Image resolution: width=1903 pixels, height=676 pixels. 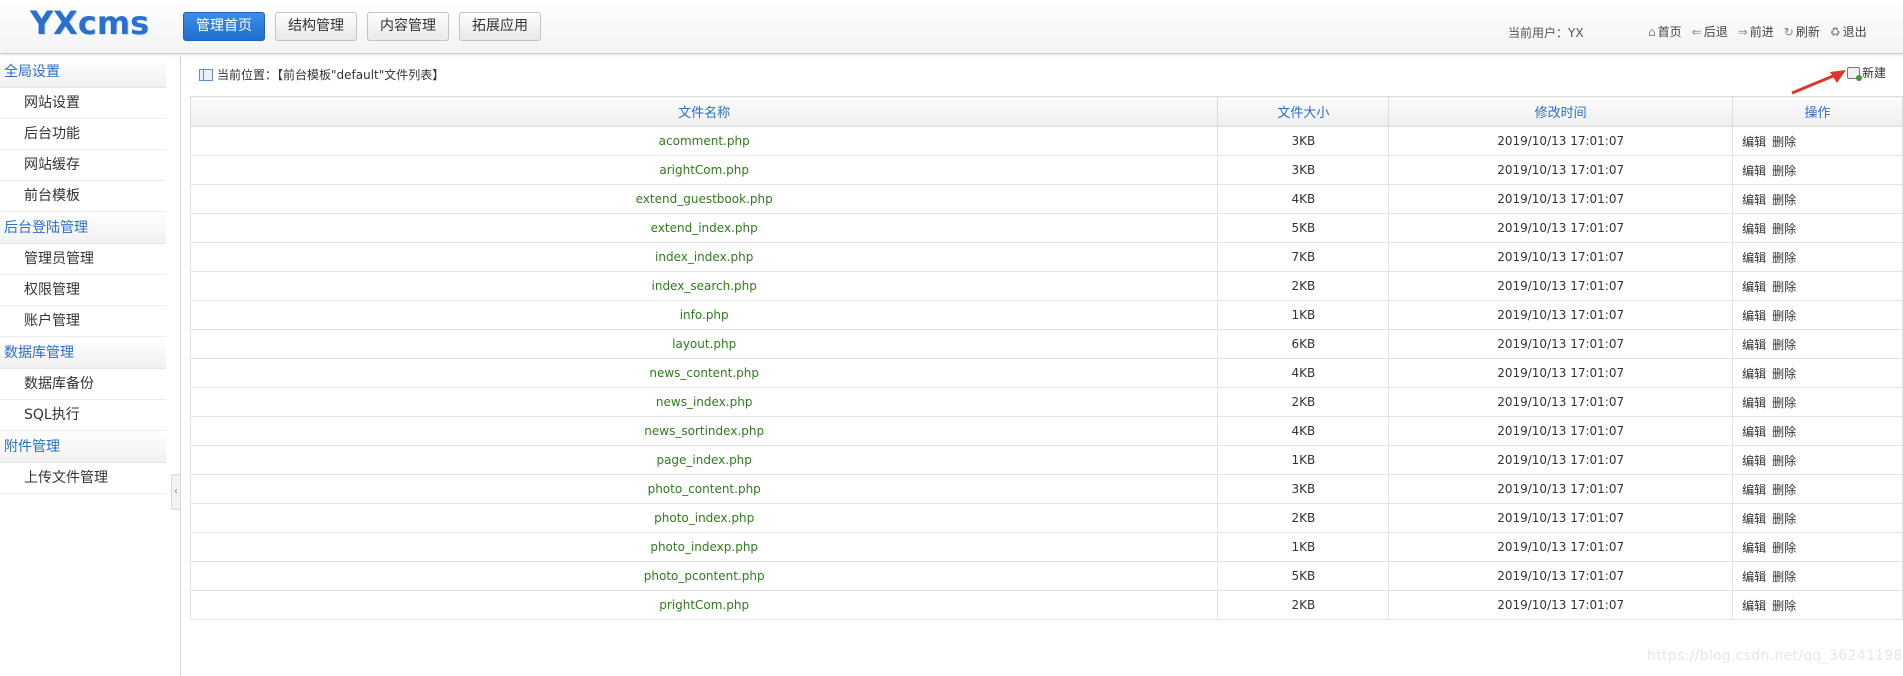 I want to click on table-row: news_index.php 2KB 2019/10/13 17:01:07 编辑 删除, so click(x=1046, y=402).